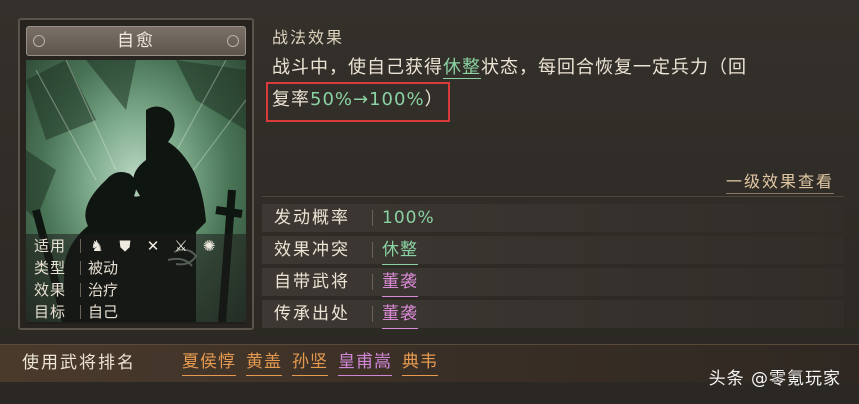 The image size is (859, 404). I want to click on watermark: 头条 @零氪玩家, so click(774, 379).